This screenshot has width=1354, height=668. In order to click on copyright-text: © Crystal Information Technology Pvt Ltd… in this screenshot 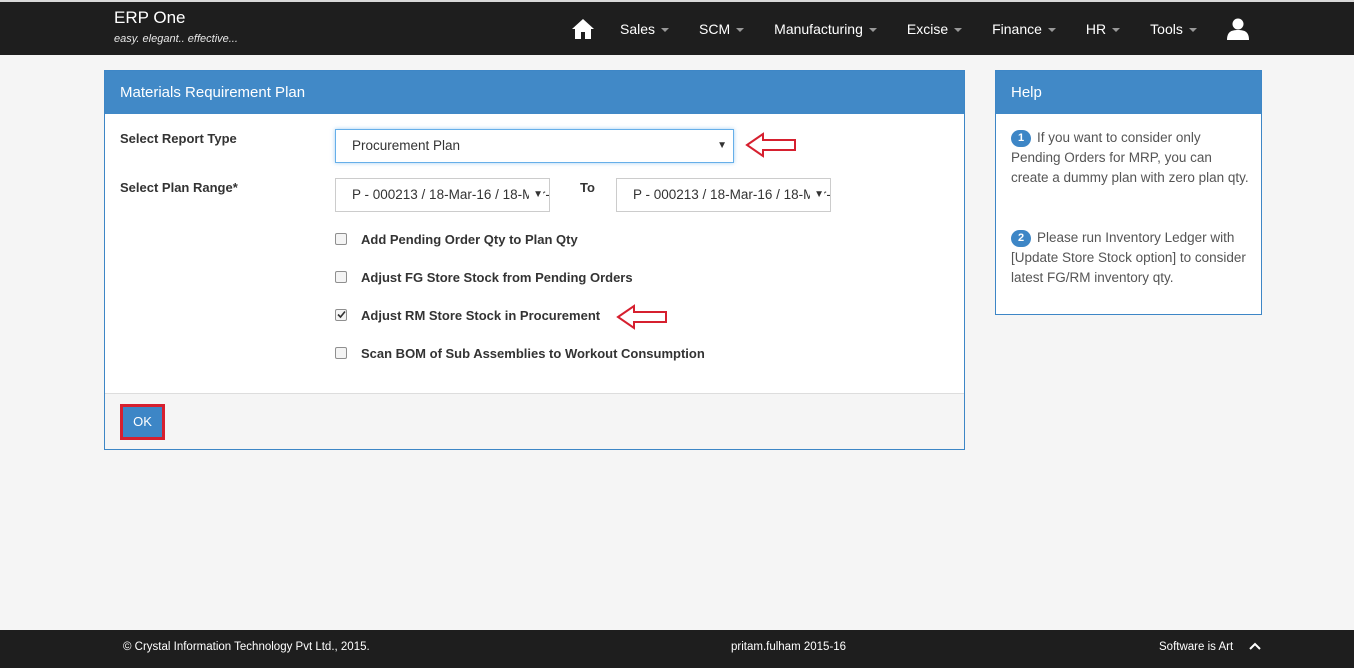, I will do `click(246, 647)`.